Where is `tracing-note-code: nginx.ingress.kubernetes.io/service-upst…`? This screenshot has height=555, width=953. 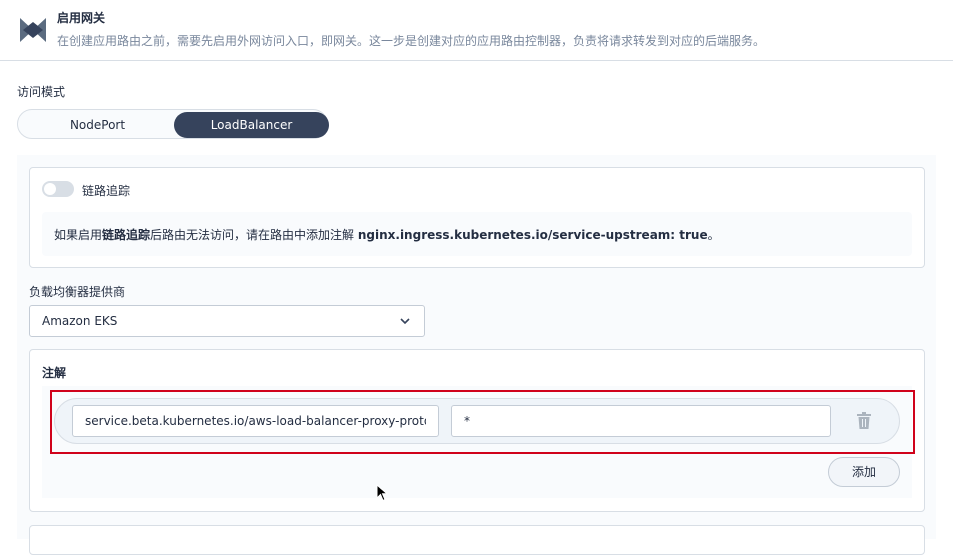 tracing-note-code: nginx.ingress.kubernetes.io/service-upst… is located at coordinates (532, 235).